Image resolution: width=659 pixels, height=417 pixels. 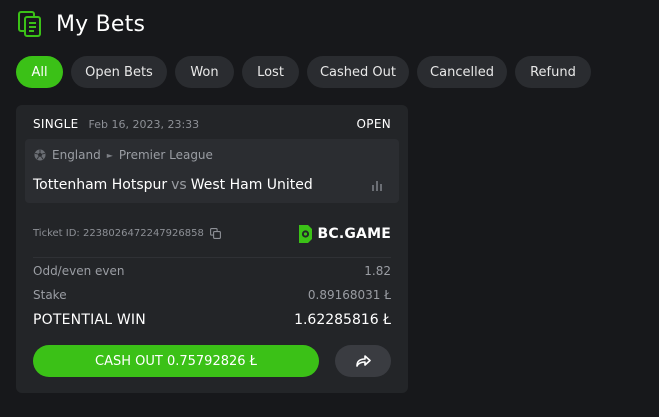 I want to click on market-row: Odd/even even 1.82, so click(x=212, y=271).